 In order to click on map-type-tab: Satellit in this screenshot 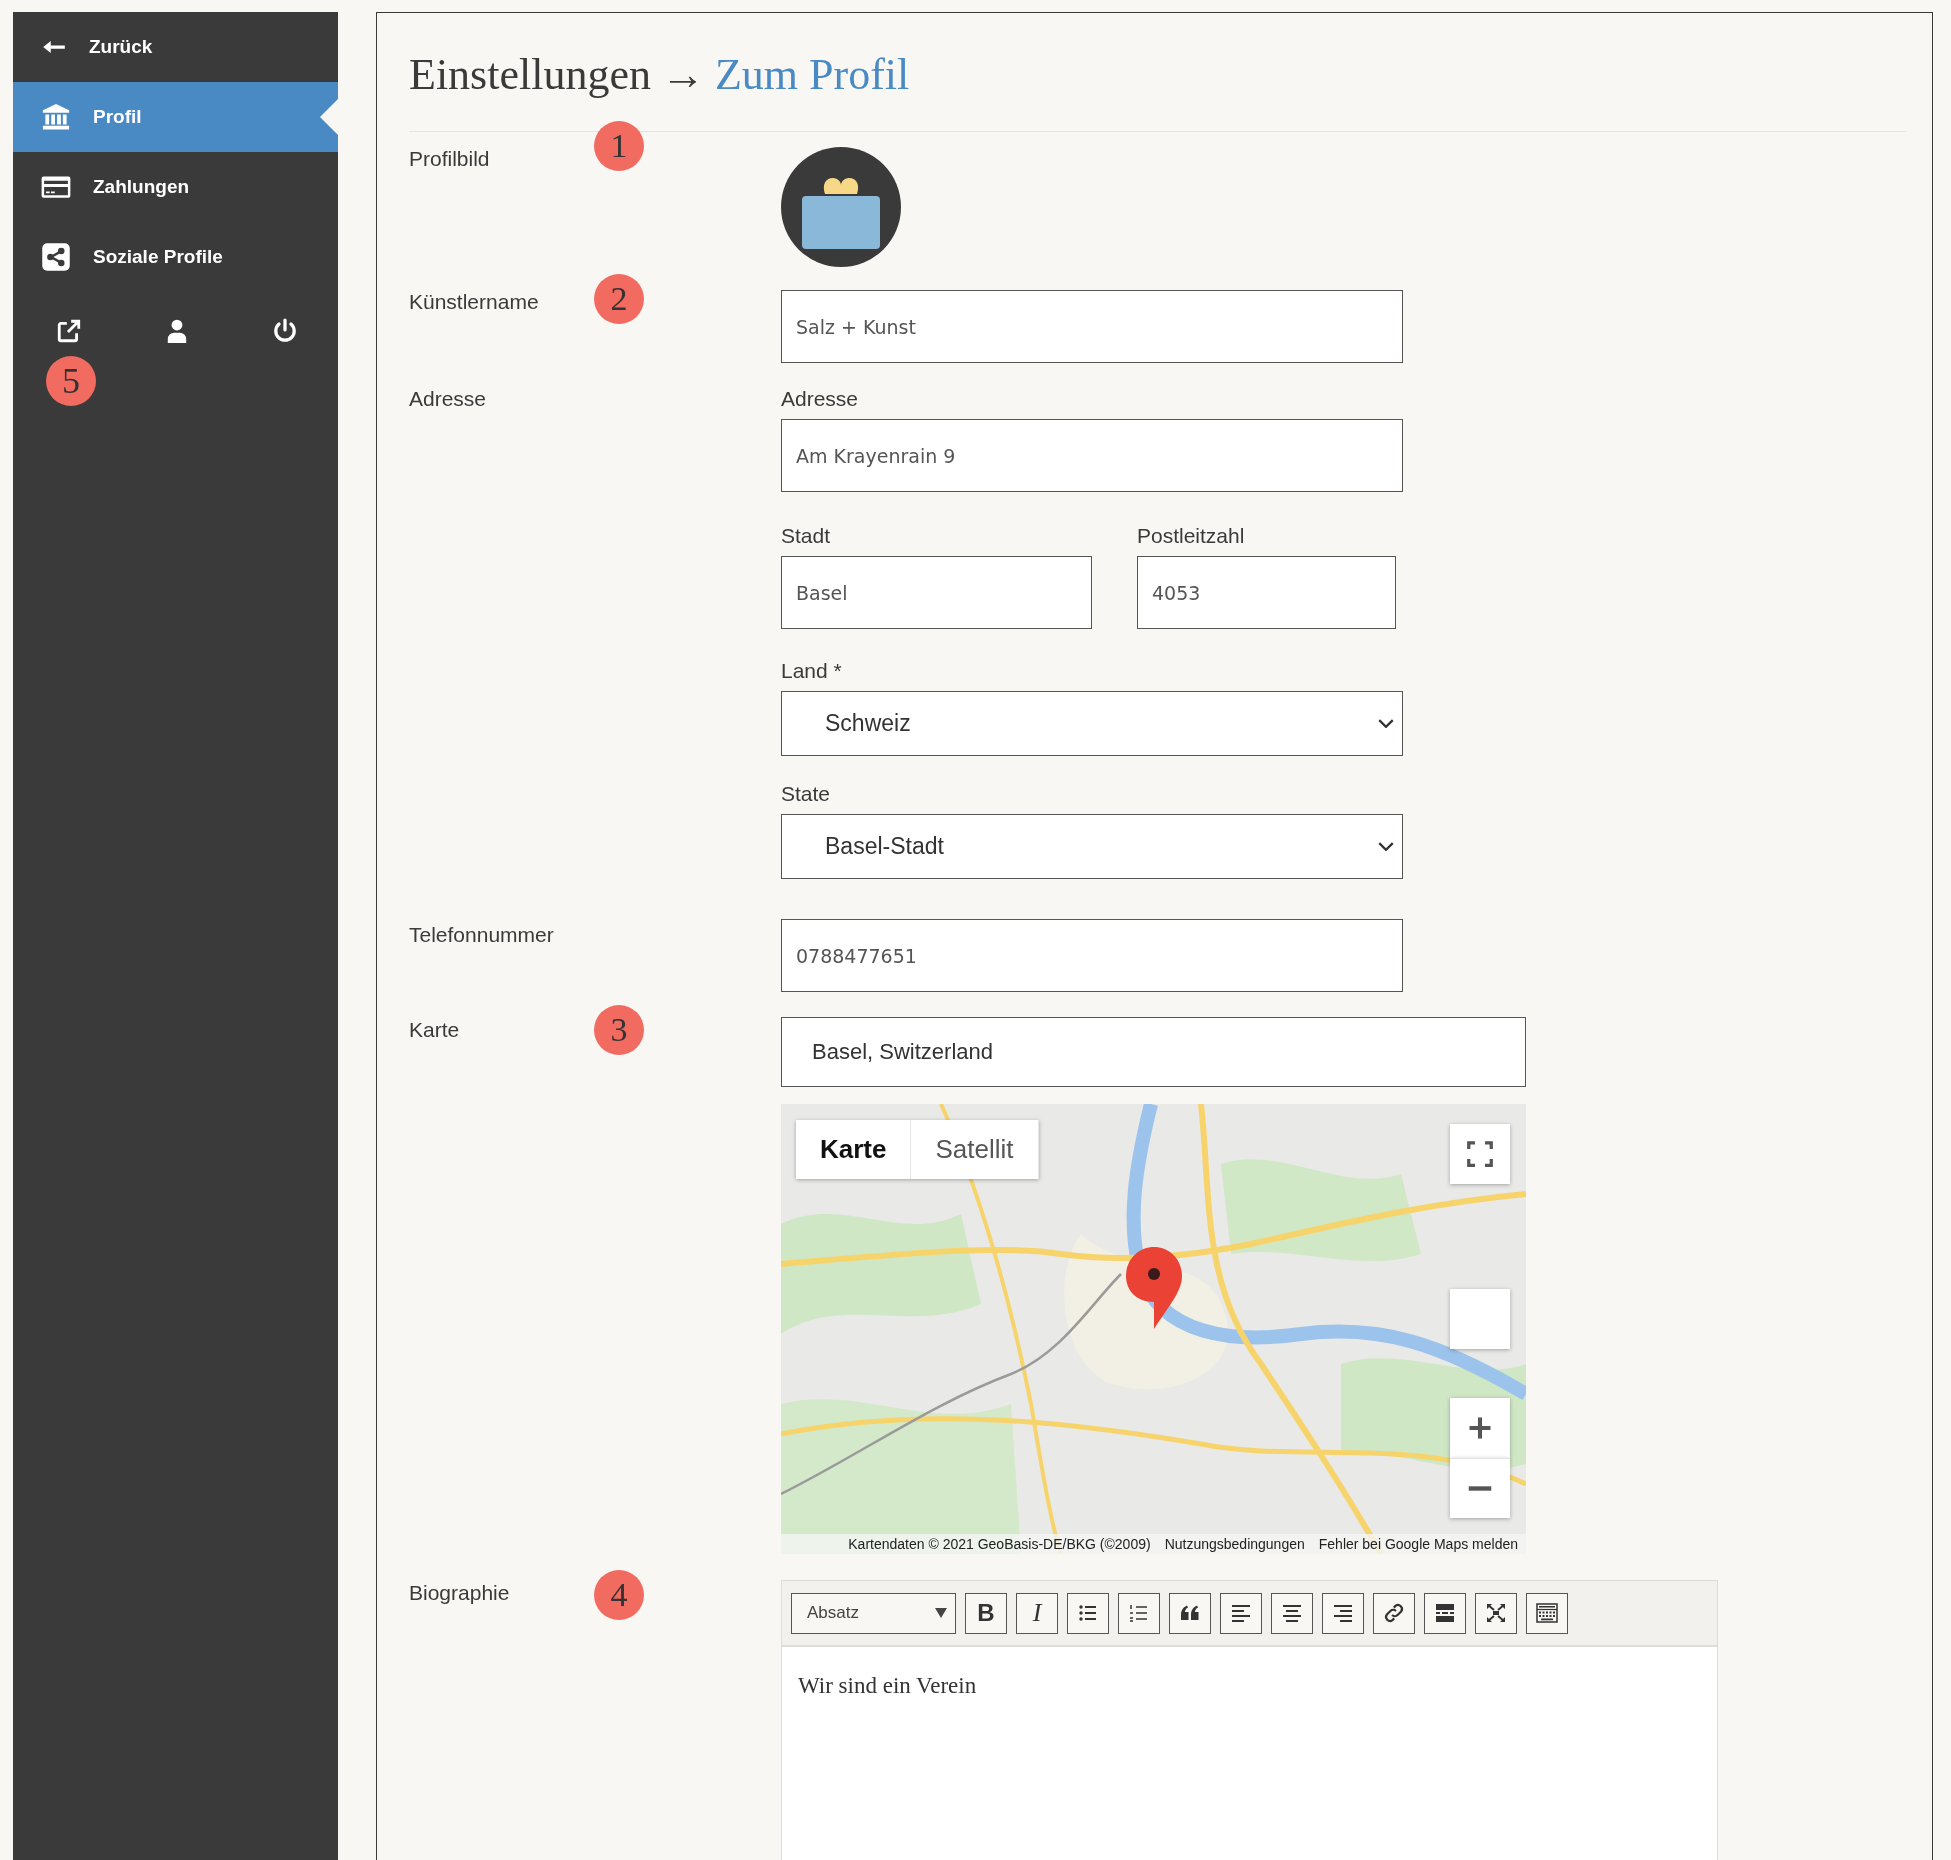, I will do `click(975, 1149)`.